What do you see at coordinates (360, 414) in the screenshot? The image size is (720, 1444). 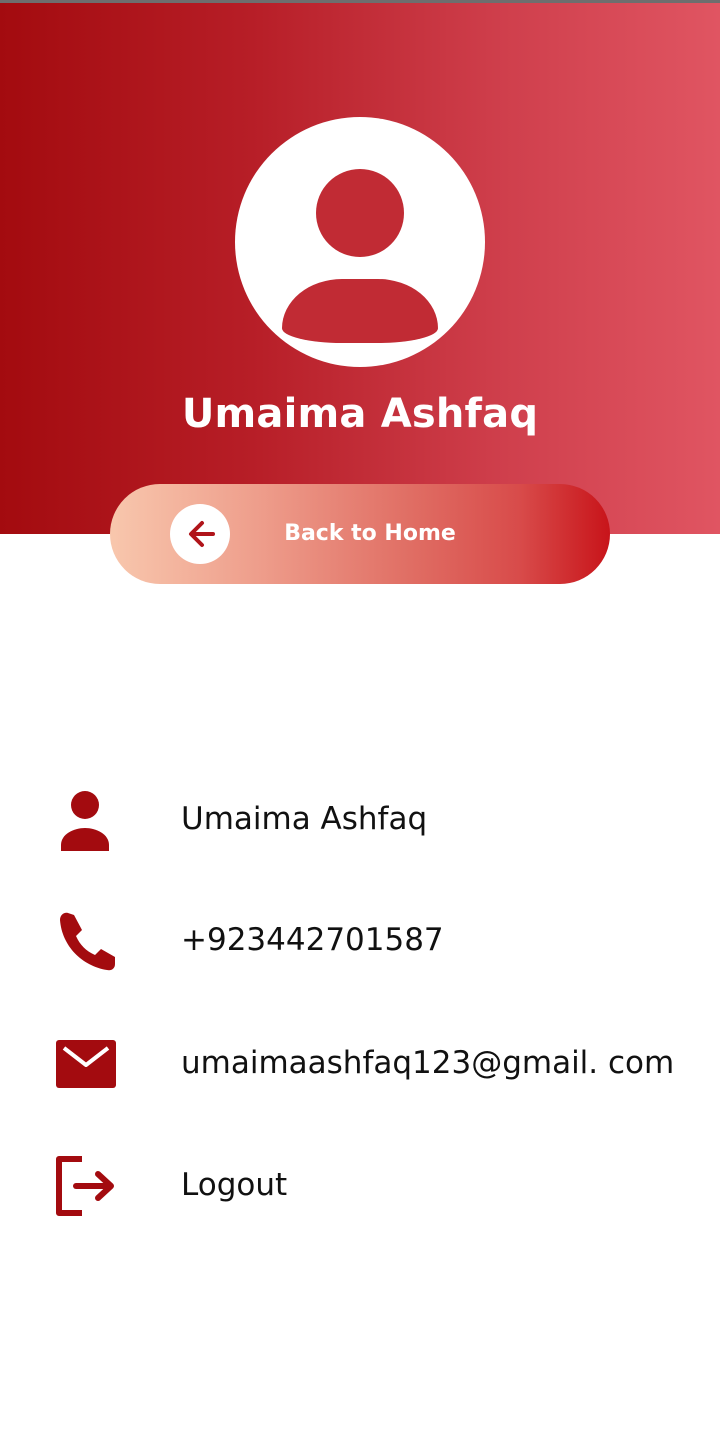 I see `profile-name: Umaima Ashfaq` at bounding box center [360, 414].